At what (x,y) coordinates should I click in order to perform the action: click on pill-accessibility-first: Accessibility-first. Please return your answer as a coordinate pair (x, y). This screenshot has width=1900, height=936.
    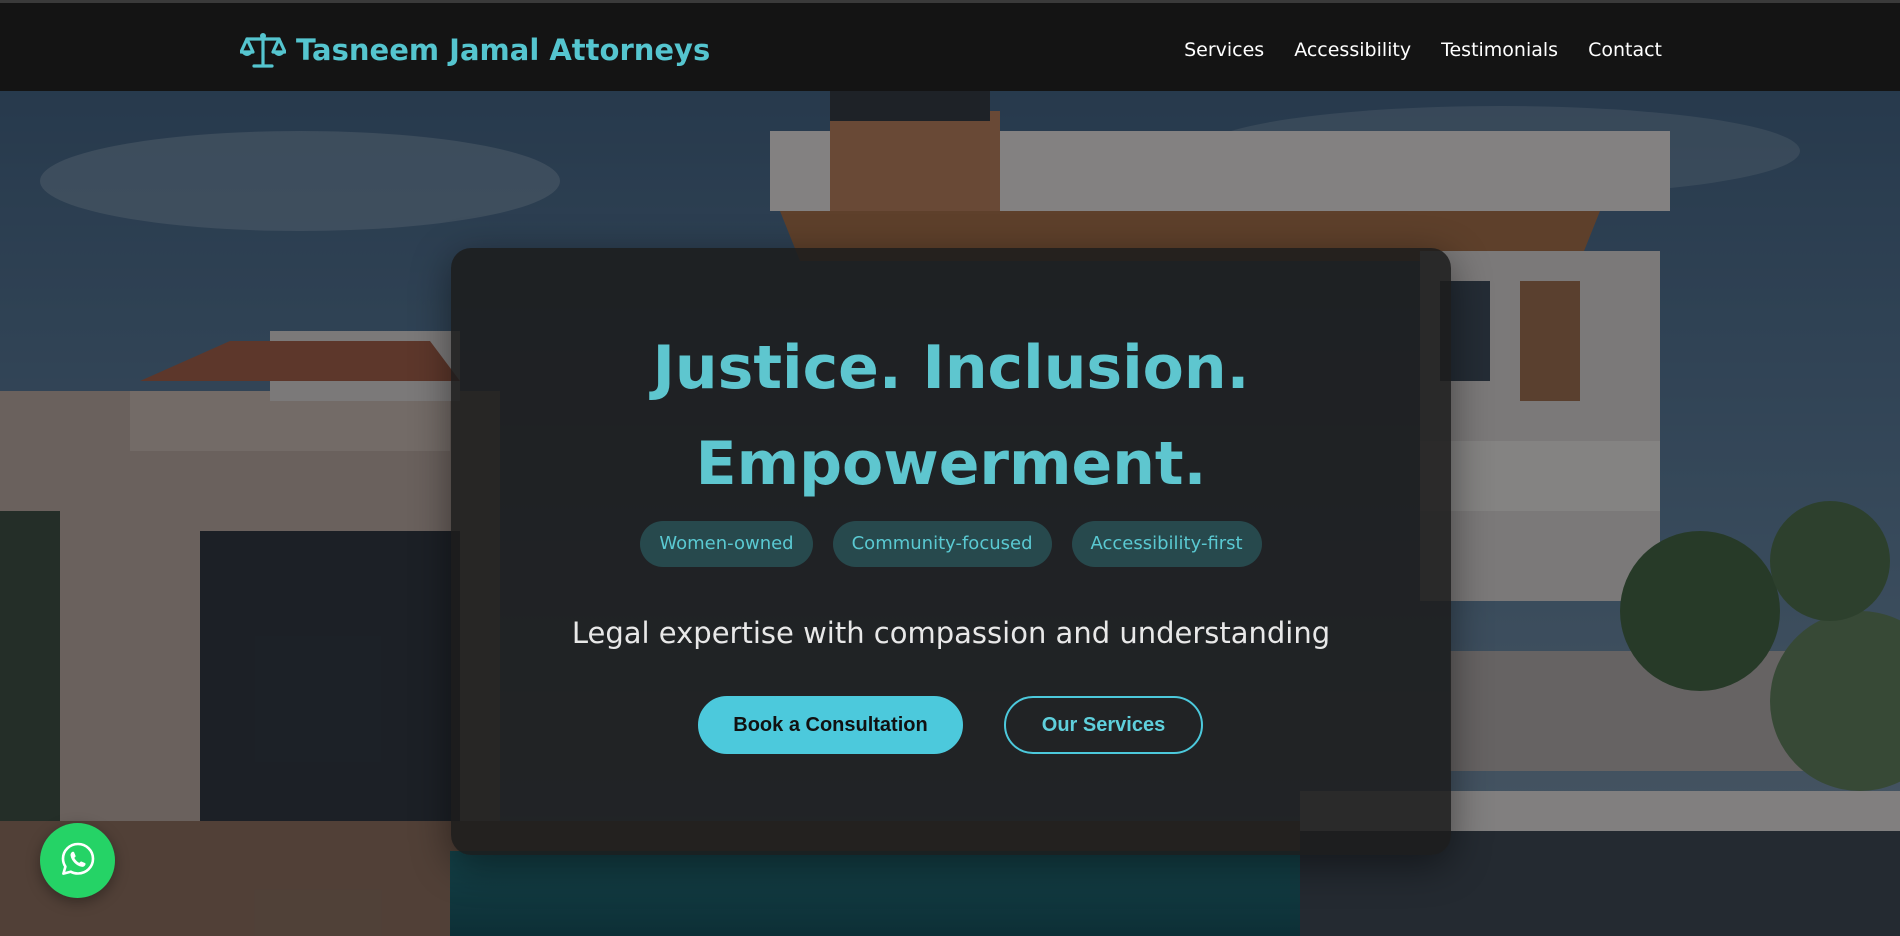
    Looking at the image, I should click on (1166, 544).